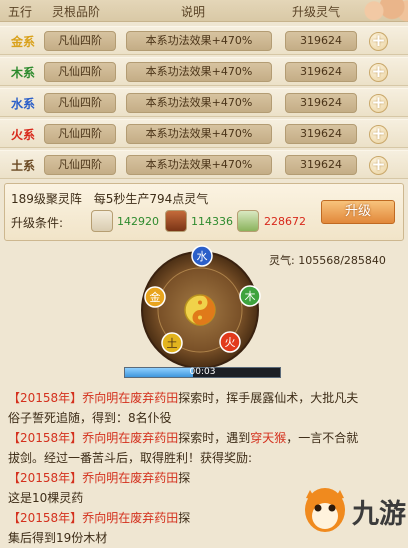  What do you see at coordinates (342, 260) in the screenshot?
I see `qi-value: 105568/285840` at bounding box center [342, 260].